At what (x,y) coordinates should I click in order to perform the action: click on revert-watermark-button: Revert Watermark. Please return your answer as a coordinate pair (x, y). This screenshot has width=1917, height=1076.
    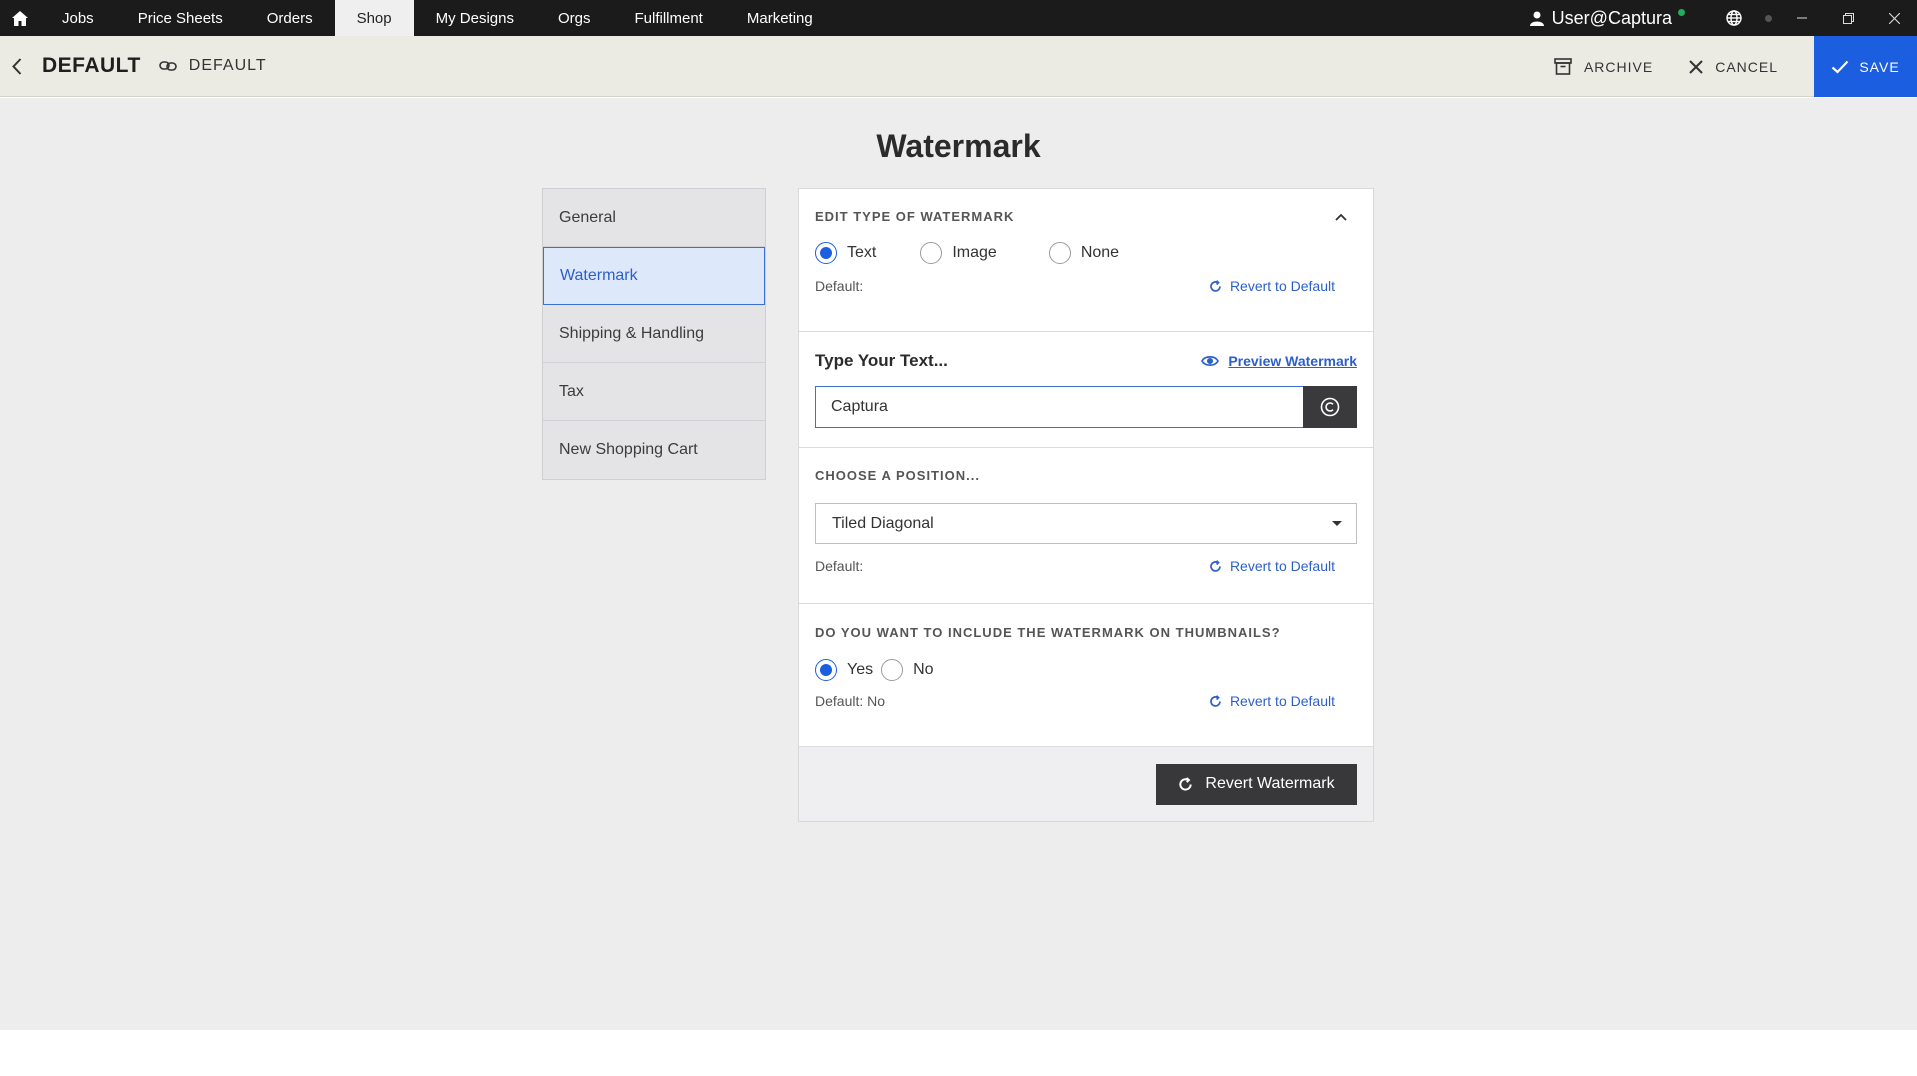
    Looking at the image, I should click on (1256, 784).